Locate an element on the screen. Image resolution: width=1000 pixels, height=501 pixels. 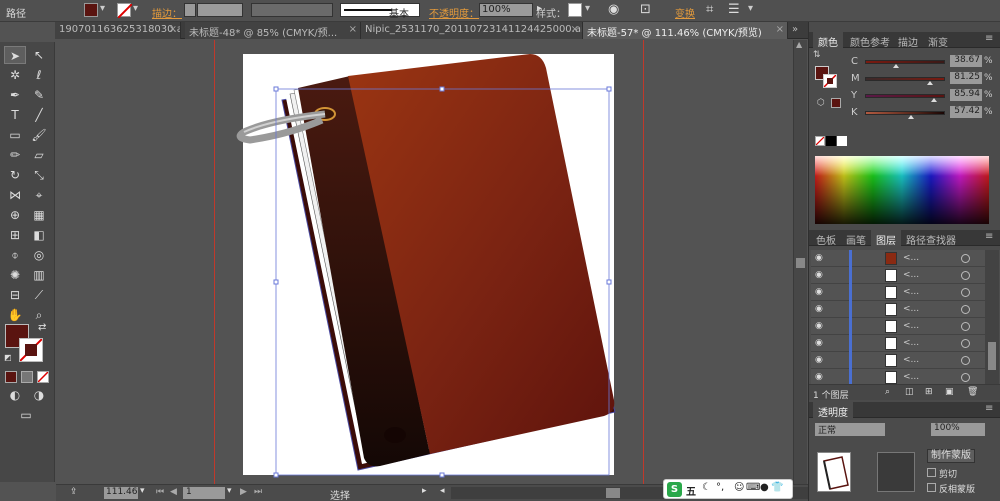
gradient-mode-icon is located at coordinates (27, 377).